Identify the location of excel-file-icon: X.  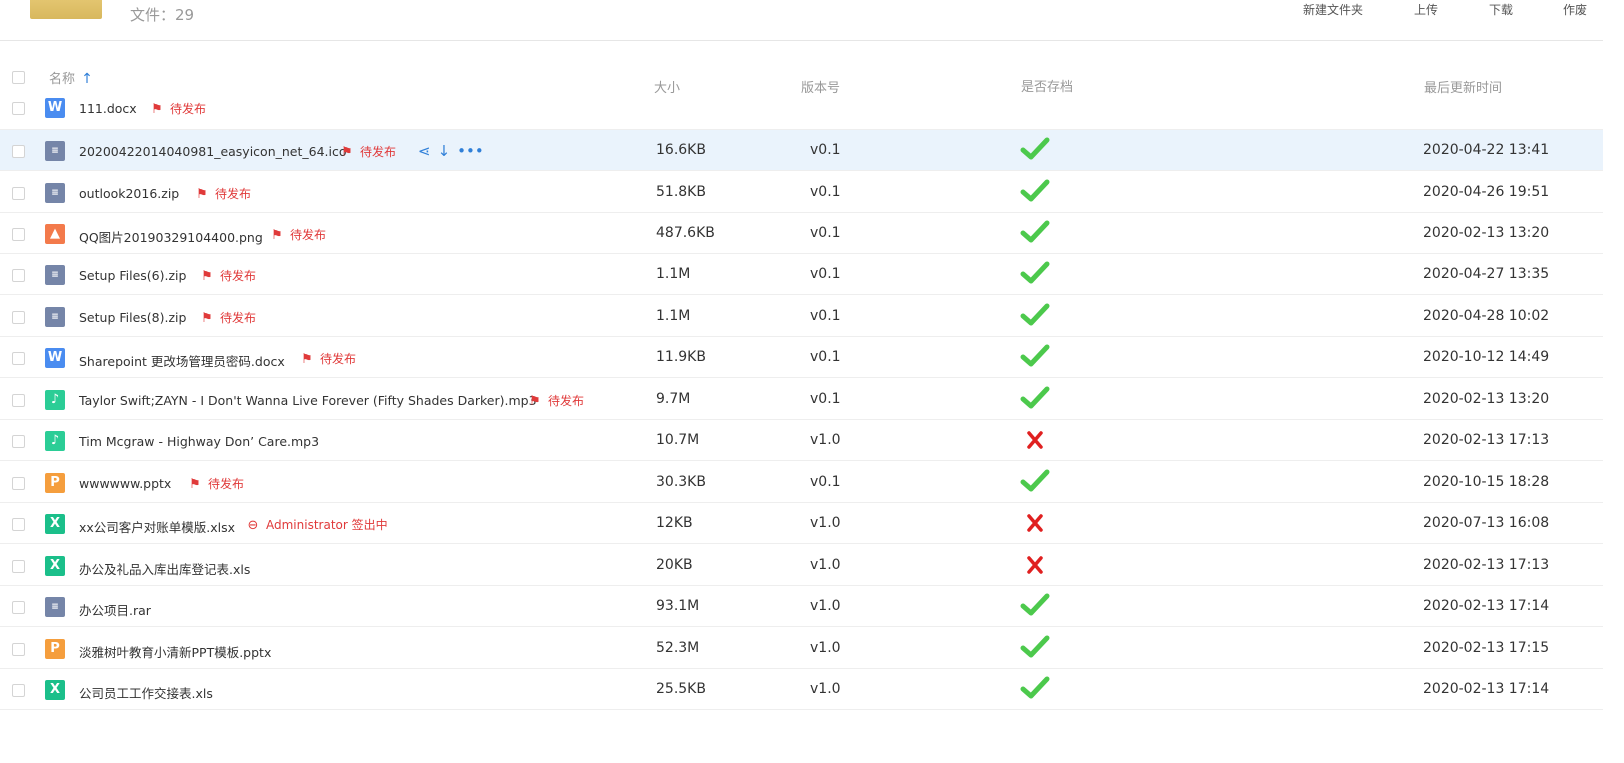
(55, 524).